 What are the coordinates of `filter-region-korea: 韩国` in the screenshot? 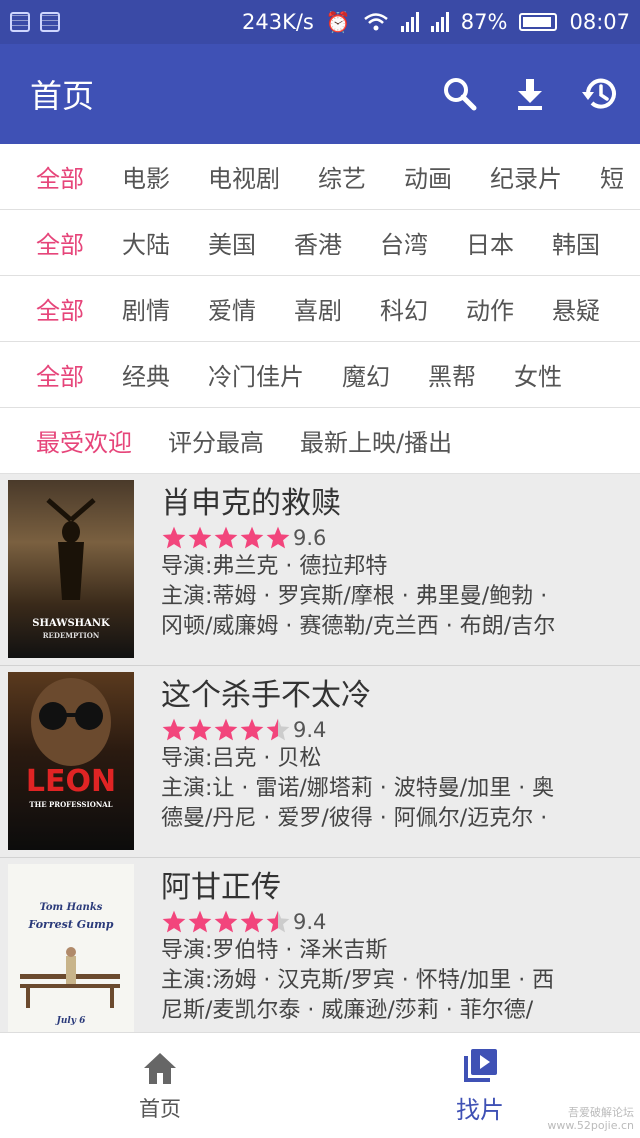 It's located at (576, 242).